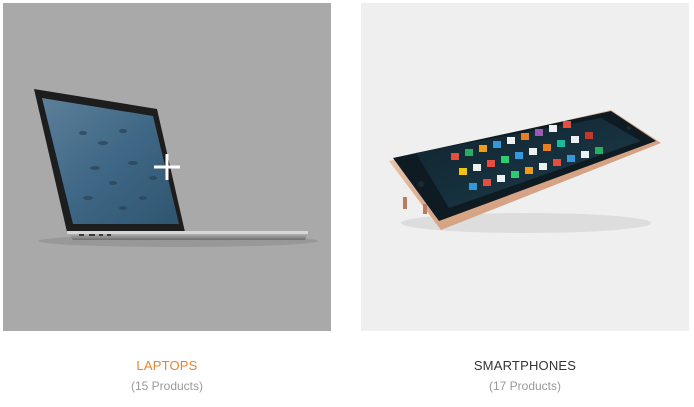  What do you see at coordinates (525, 365) in the screenshot?
I see `category-title-smartphones: SMARTPHONES` at bounding box center [525, 365].